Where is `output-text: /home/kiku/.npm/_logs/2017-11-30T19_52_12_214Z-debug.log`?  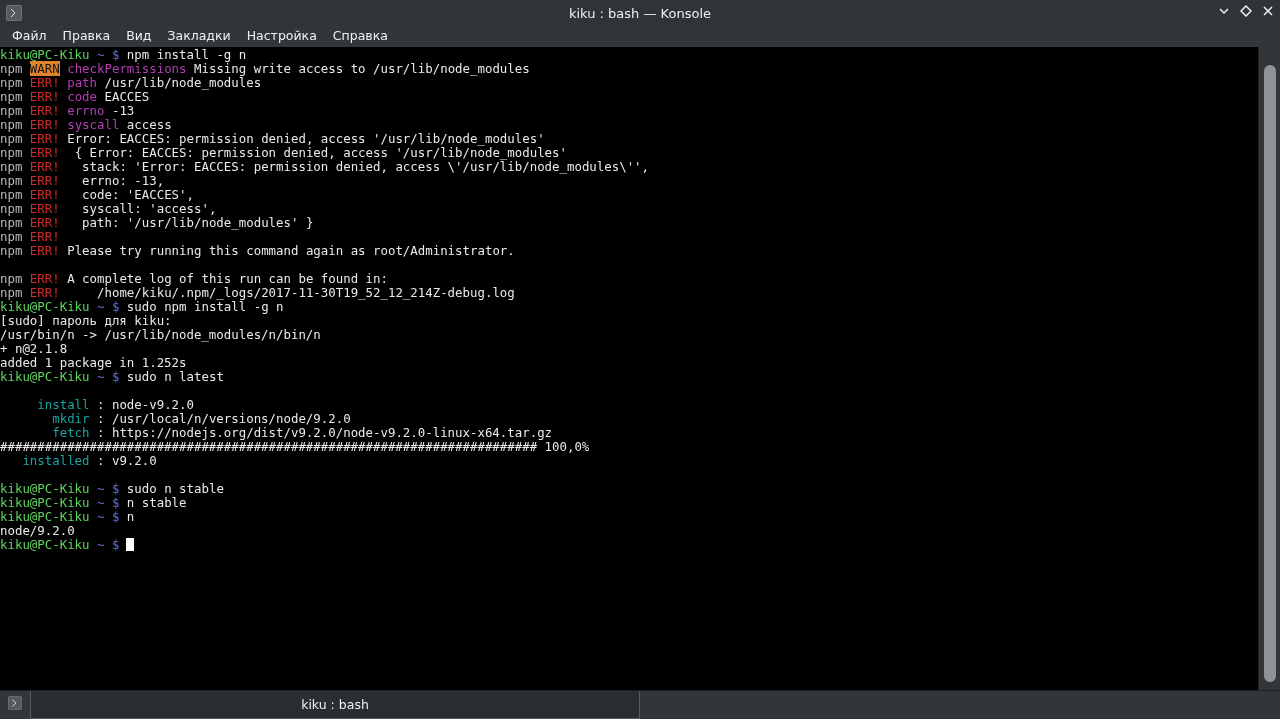 output-text: /home/kiku/.npm/_logs/2017-11-30T19_52_12_214Z-debug.log is located at coordinates (306, 292).